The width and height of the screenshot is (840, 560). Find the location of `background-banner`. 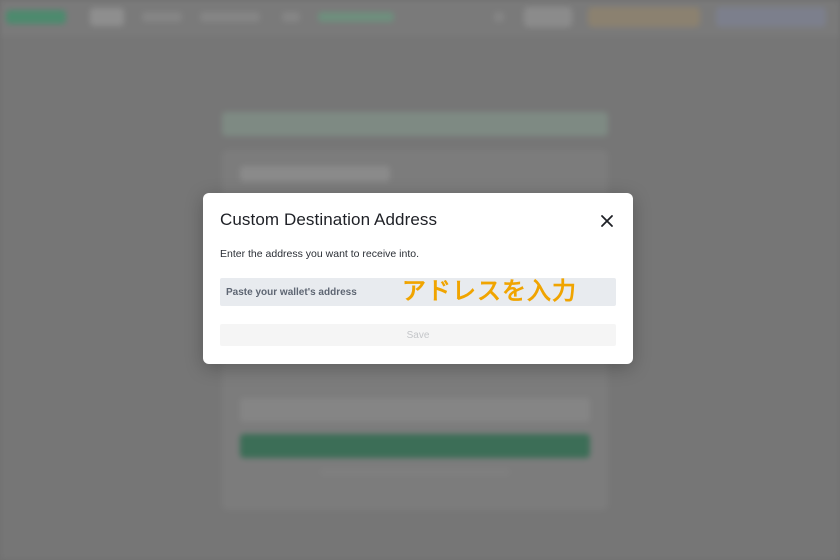

background-banner is located at coordinates (415, 124).